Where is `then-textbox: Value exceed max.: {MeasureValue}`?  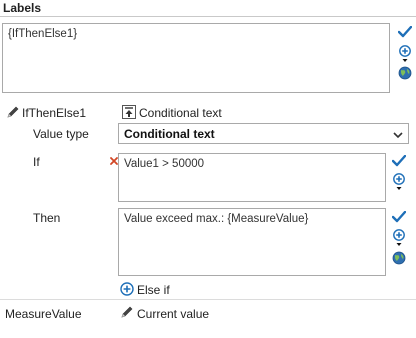
then-textbox: Value exceed max.: {MeasureValue} is located at coordinates (252, 242).